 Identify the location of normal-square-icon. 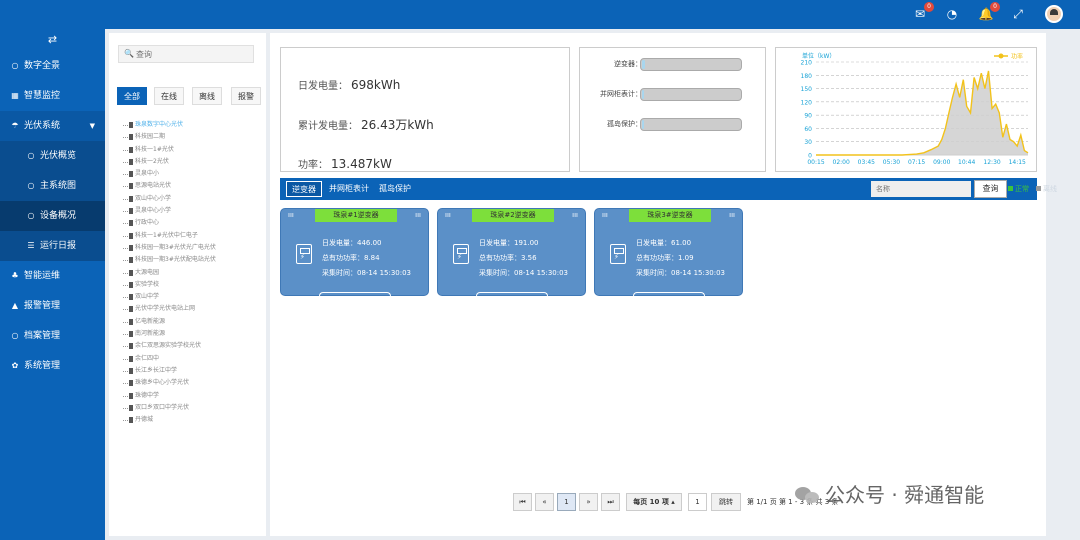
(1010, 188).